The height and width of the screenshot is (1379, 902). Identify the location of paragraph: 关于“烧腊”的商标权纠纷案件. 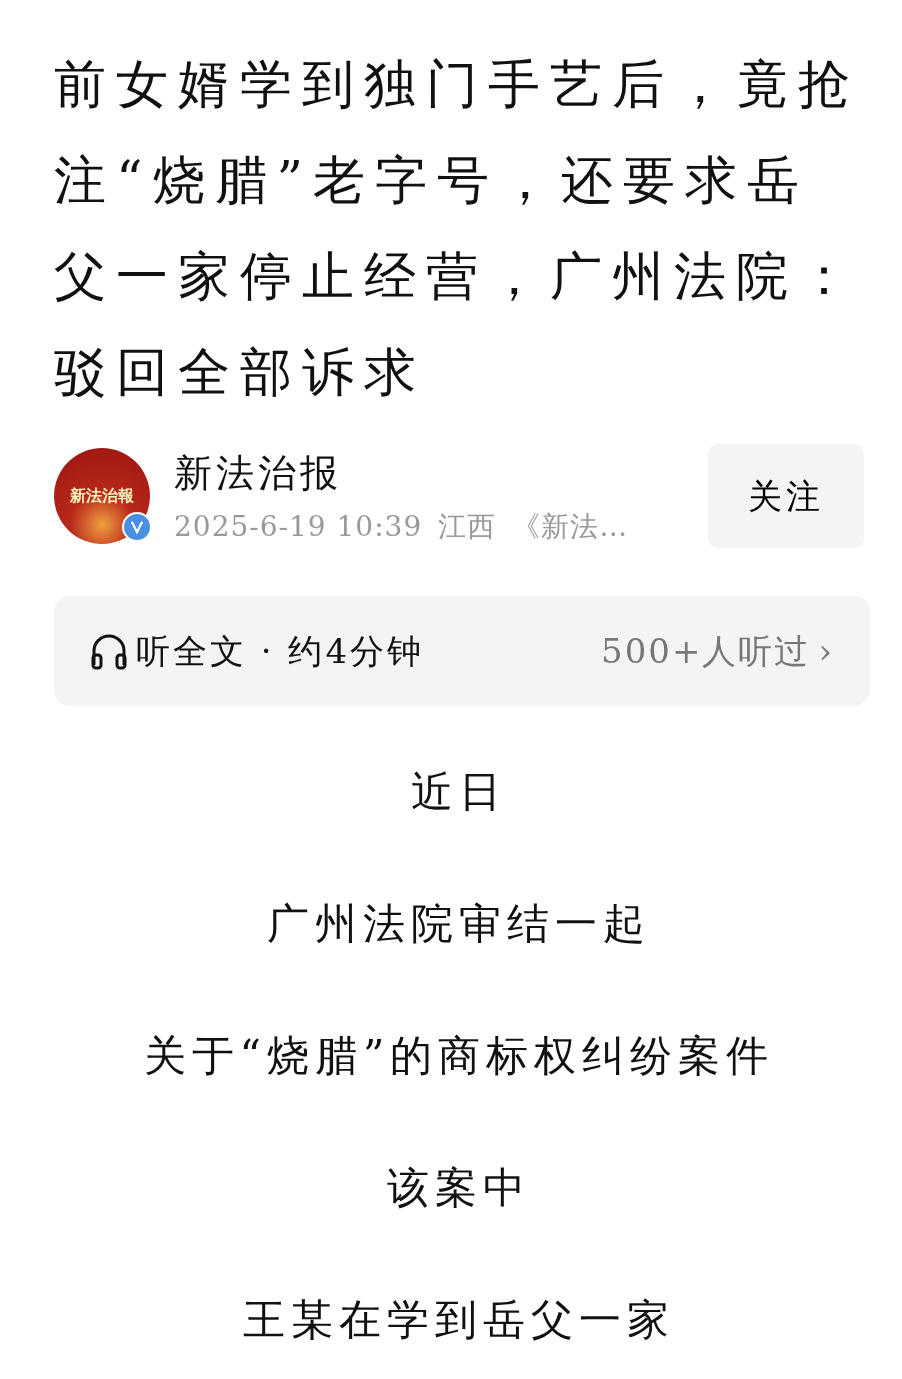
(459, 1056).